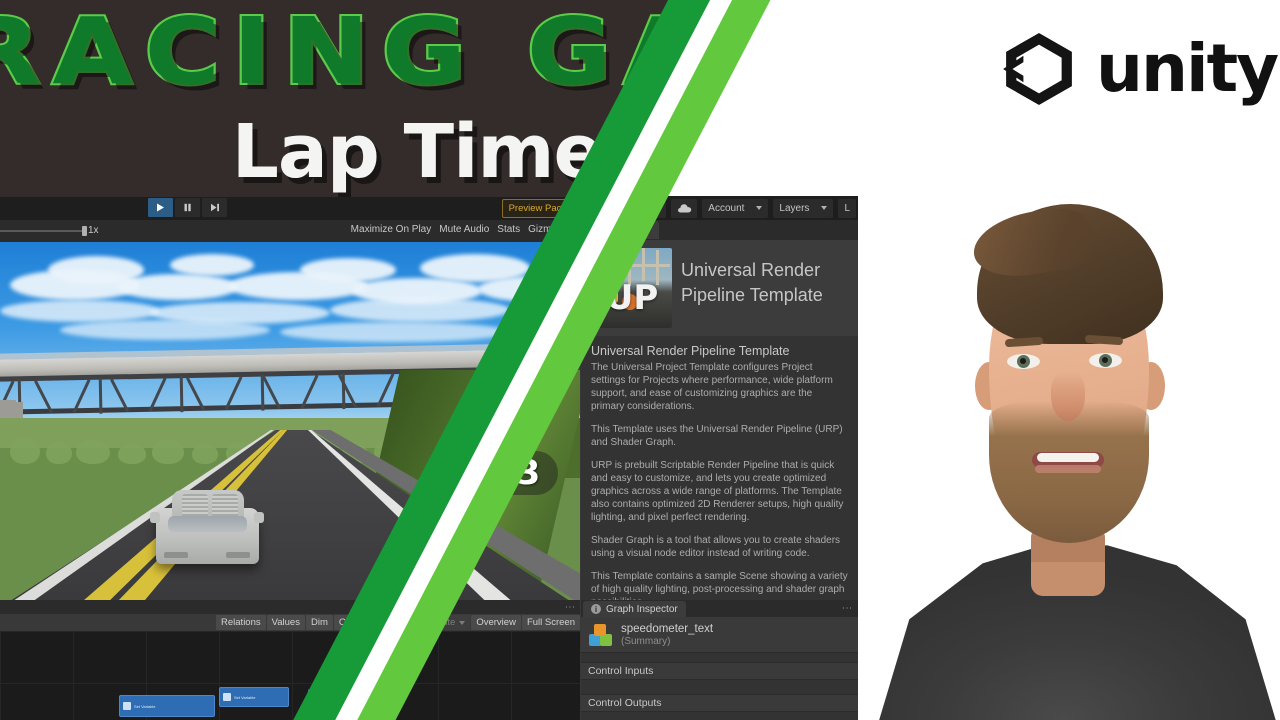 Image resolution: width=1280 pixels, height=720 pixels. What do you see at coordinates (160, 207) in the screenshot?
I see `play-button` at bounding box center [160, 207].